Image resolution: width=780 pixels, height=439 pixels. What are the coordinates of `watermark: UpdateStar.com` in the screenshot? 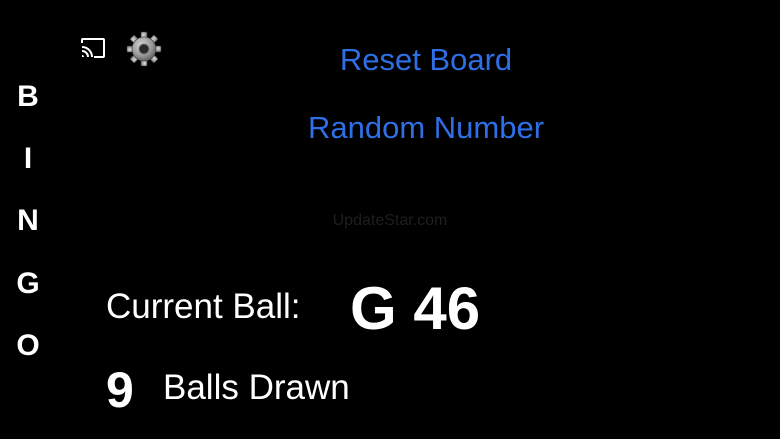 It's located at (390, 220).